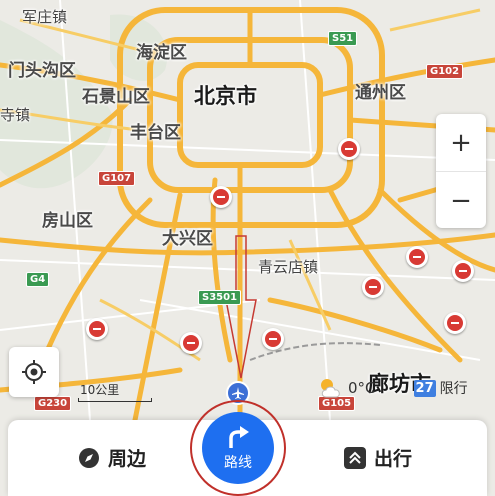 This screenshot has width=495, height=496. What do you see at coordinates (393, 388) in the screenshot?
I see `weather-widget: 0°C 27 限行` at bounding box center [393, 388].